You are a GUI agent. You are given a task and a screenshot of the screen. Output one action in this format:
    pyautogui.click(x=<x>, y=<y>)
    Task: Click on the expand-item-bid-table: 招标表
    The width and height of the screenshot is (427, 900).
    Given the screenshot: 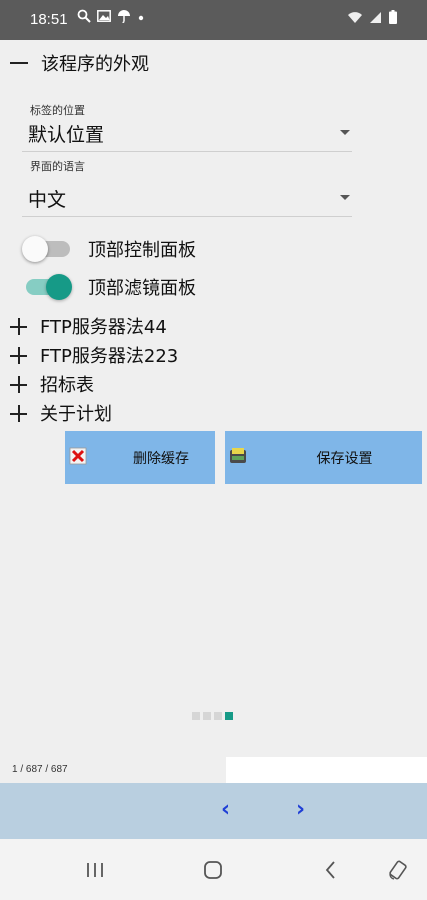 What is the action you would take?
    pyautogui.click(x=52, y=384)
    